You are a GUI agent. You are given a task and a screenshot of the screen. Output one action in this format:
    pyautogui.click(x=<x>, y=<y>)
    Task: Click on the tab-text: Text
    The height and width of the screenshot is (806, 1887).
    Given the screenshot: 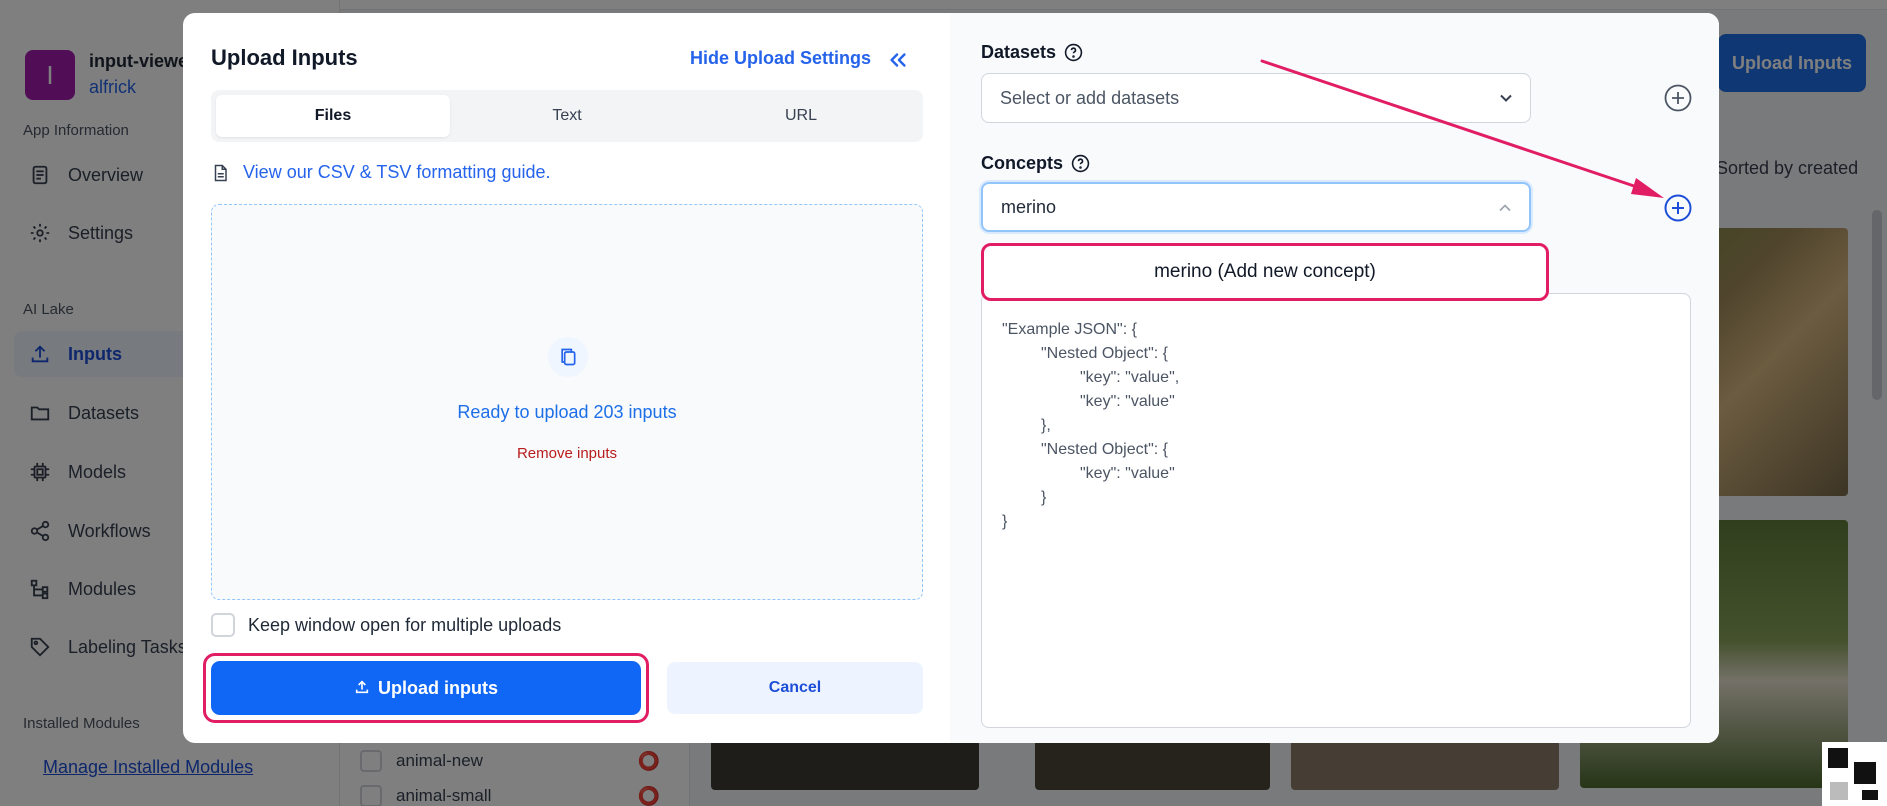 What is the action you would take?
    pyautogui.click(x=567, y=116)
    